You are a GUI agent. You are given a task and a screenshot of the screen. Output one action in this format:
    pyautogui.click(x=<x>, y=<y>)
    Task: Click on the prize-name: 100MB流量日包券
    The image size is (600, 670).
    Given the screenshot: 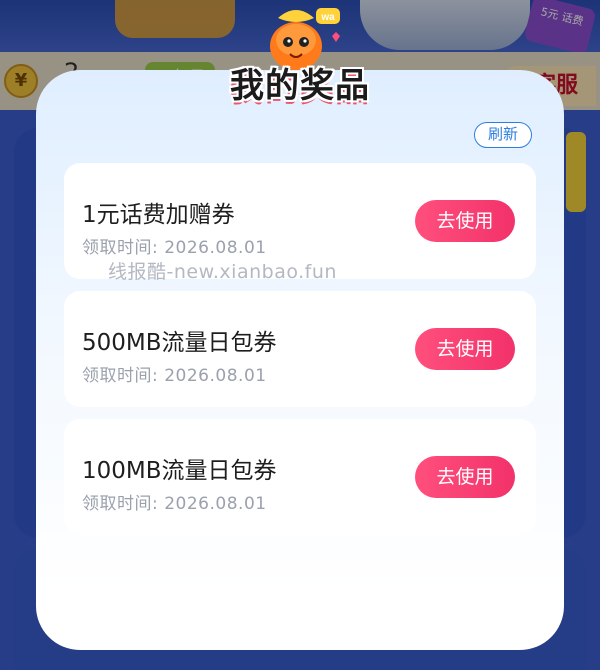 What is the action you would take?
    pyautogui.click(x=179, y=471)
    